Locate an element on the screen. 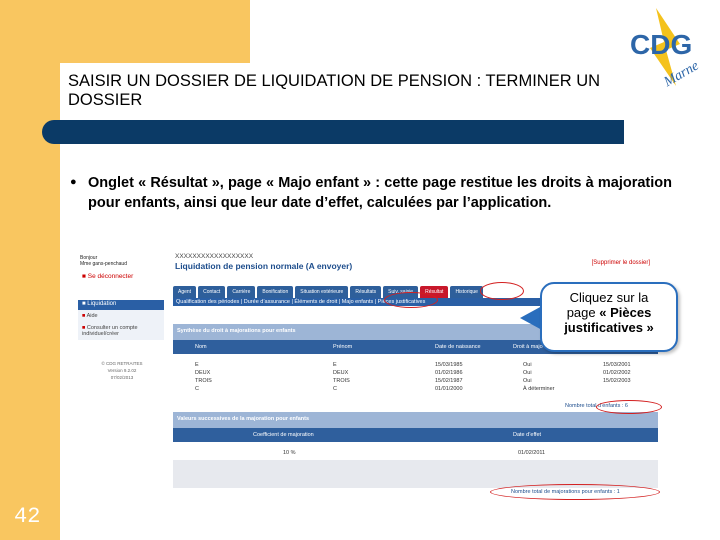  table-row: DEUX DEUX 01/02/1986 Oui 01/02/2002 is located at coordinates (413, 373).